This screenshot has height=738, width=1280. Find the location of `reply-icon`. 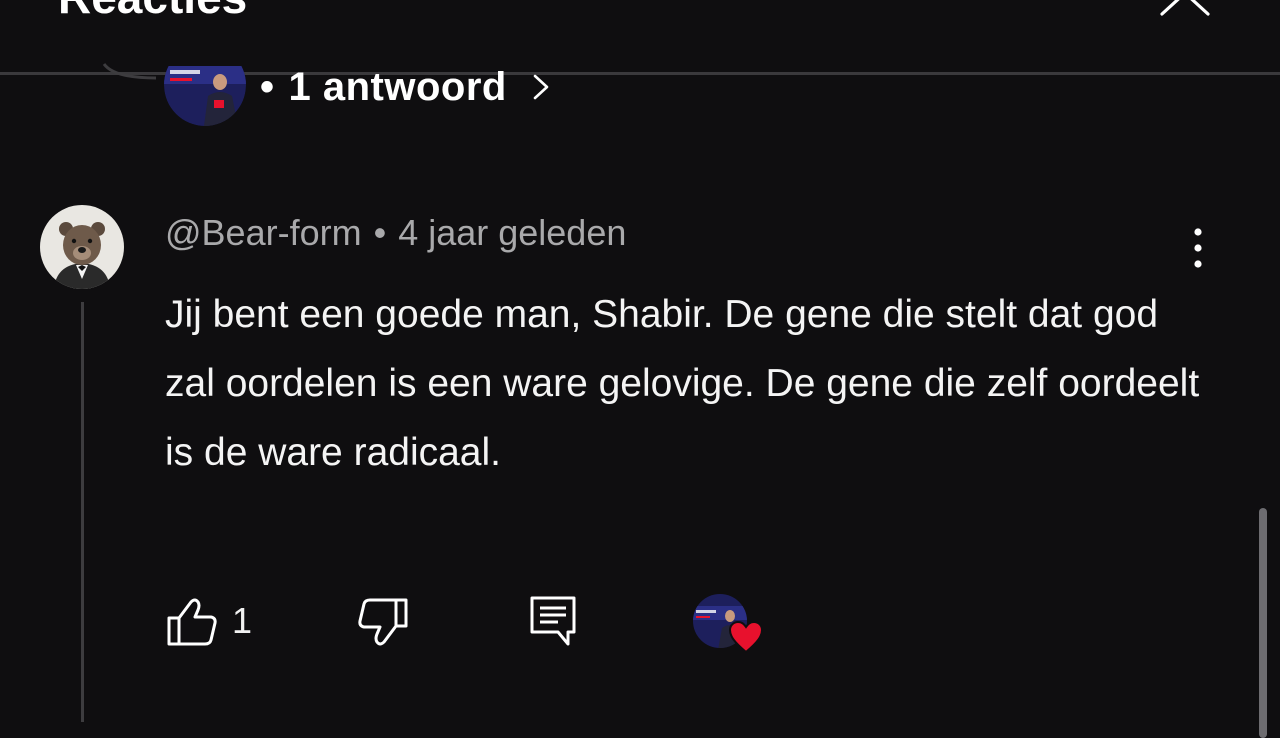

reply-icon is located at coordinates (553, 621).